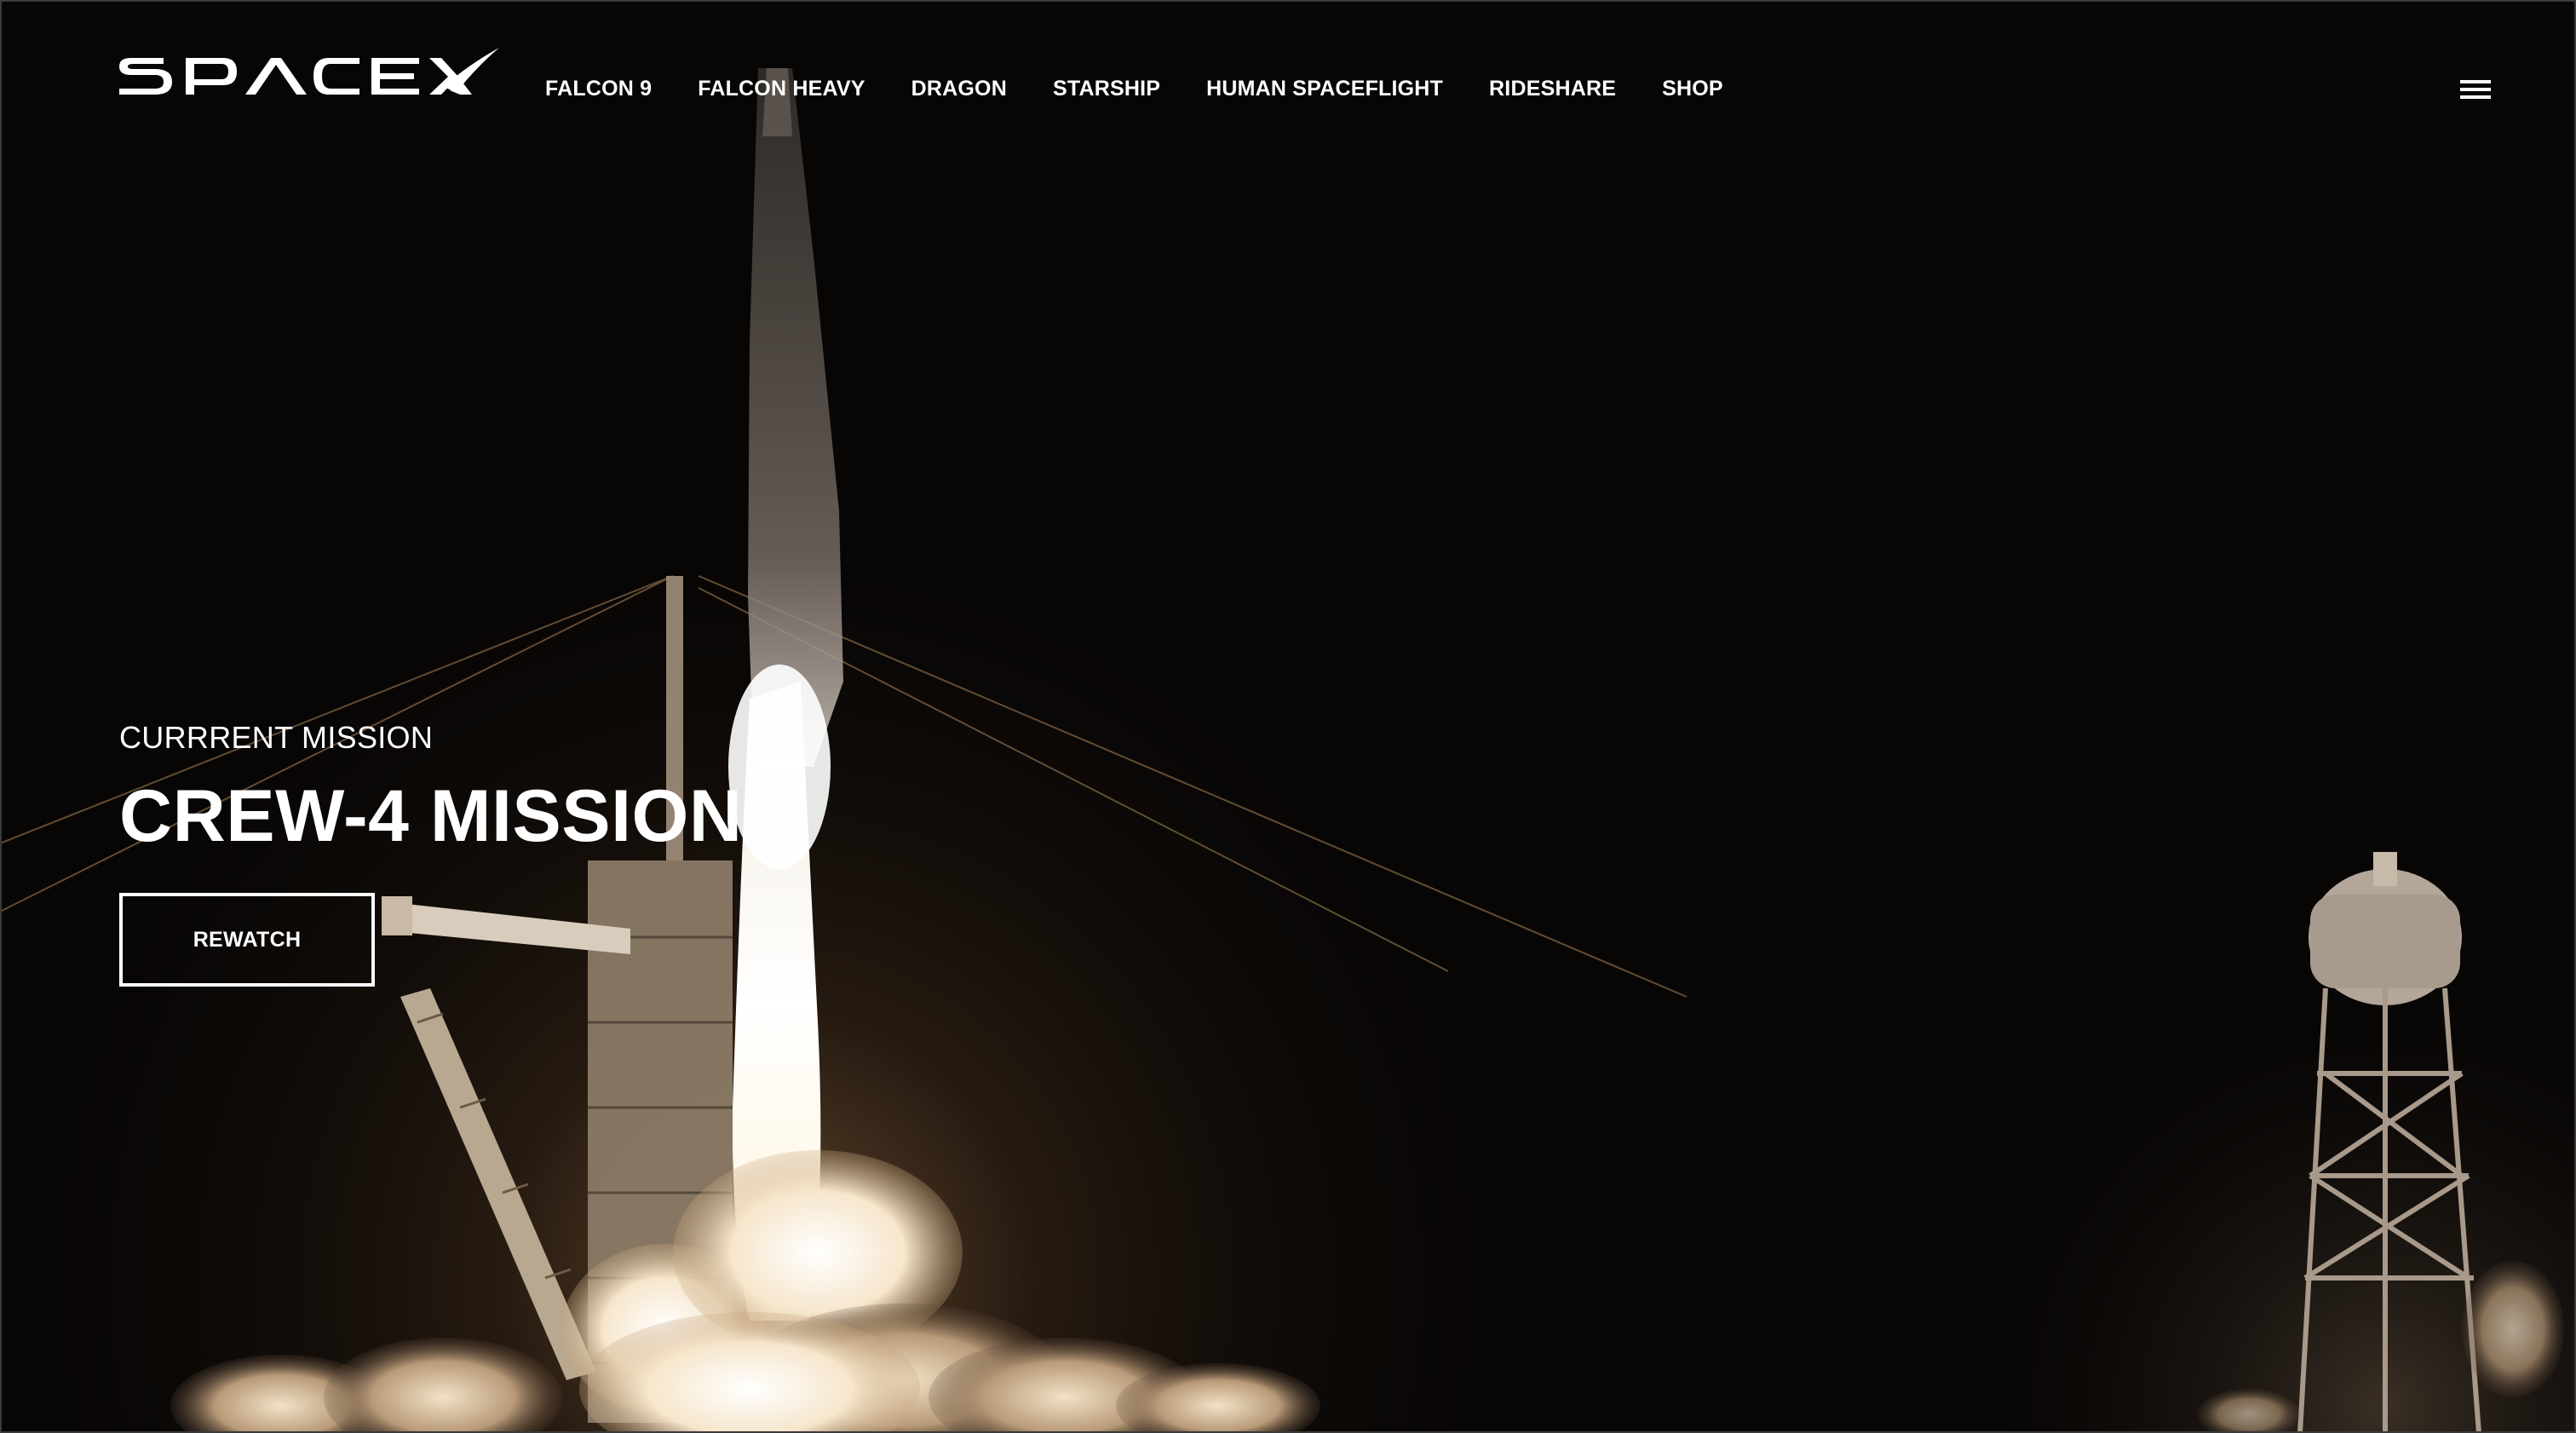 The image size is (2576, 1433). I want to click on mission-eyebrow: CURRRENT MISSION, so click(277, 737).